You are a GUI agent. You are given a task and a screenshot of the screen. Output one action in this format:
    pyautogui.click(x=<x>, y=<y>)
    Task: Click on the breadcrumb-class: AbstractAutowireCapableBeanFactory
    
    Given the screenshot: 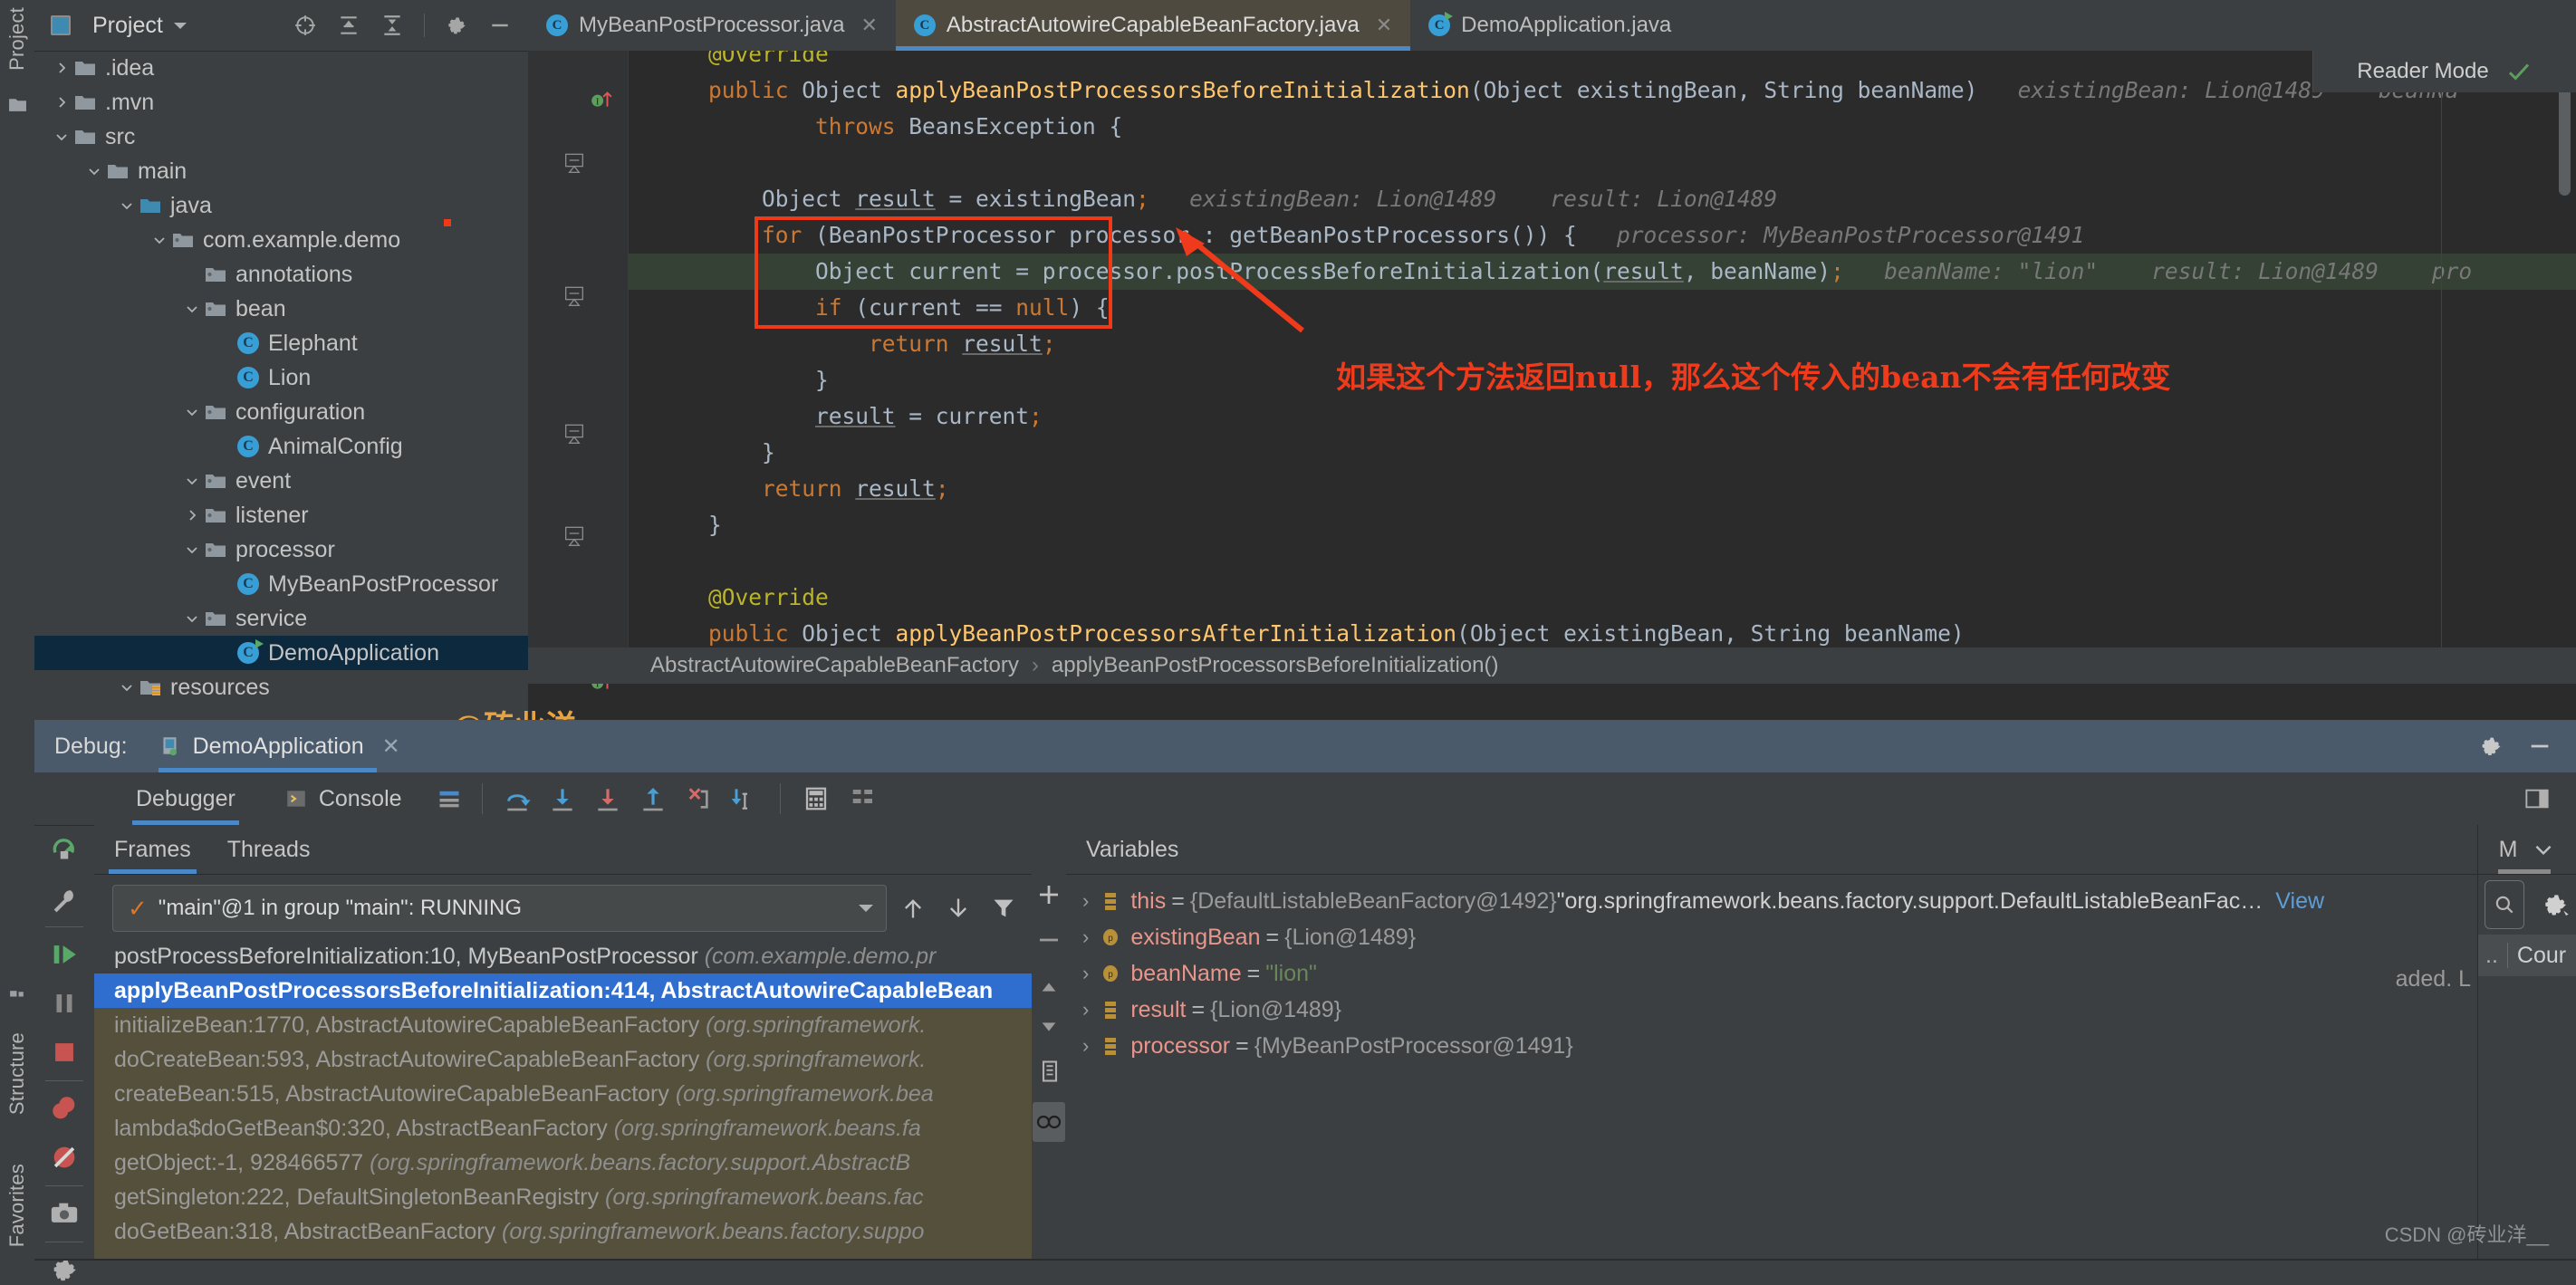 What is the action you would take?
    pyautogui.click(x=834, y=665)
    